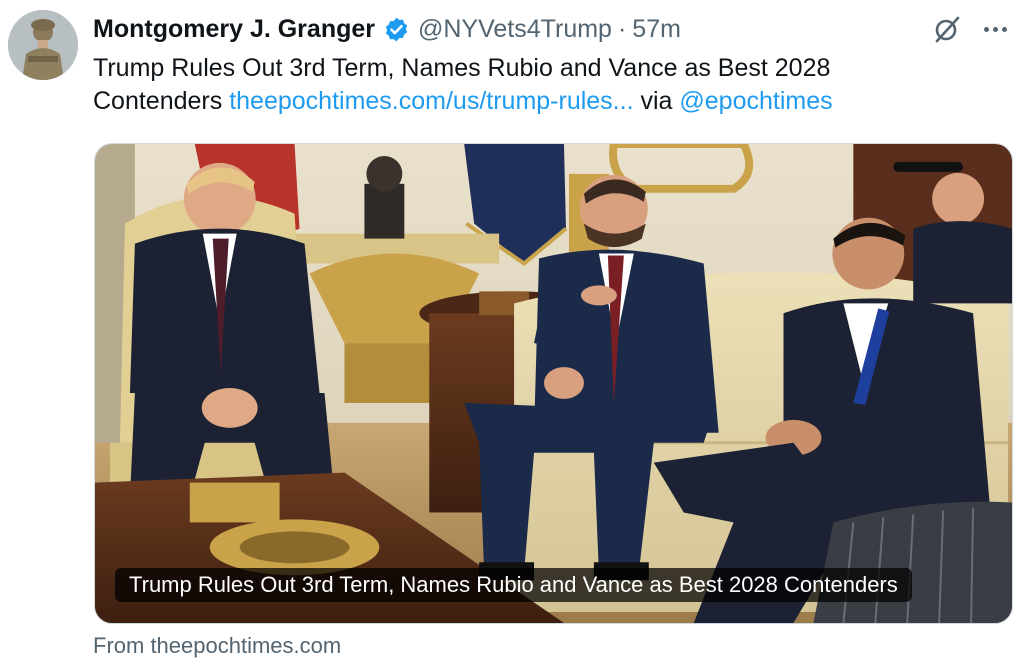 This screenshot has height=667, width=1024. Describe the element at coordinates (947, 29) in the screenshot. I see `grok-icon` at that location.